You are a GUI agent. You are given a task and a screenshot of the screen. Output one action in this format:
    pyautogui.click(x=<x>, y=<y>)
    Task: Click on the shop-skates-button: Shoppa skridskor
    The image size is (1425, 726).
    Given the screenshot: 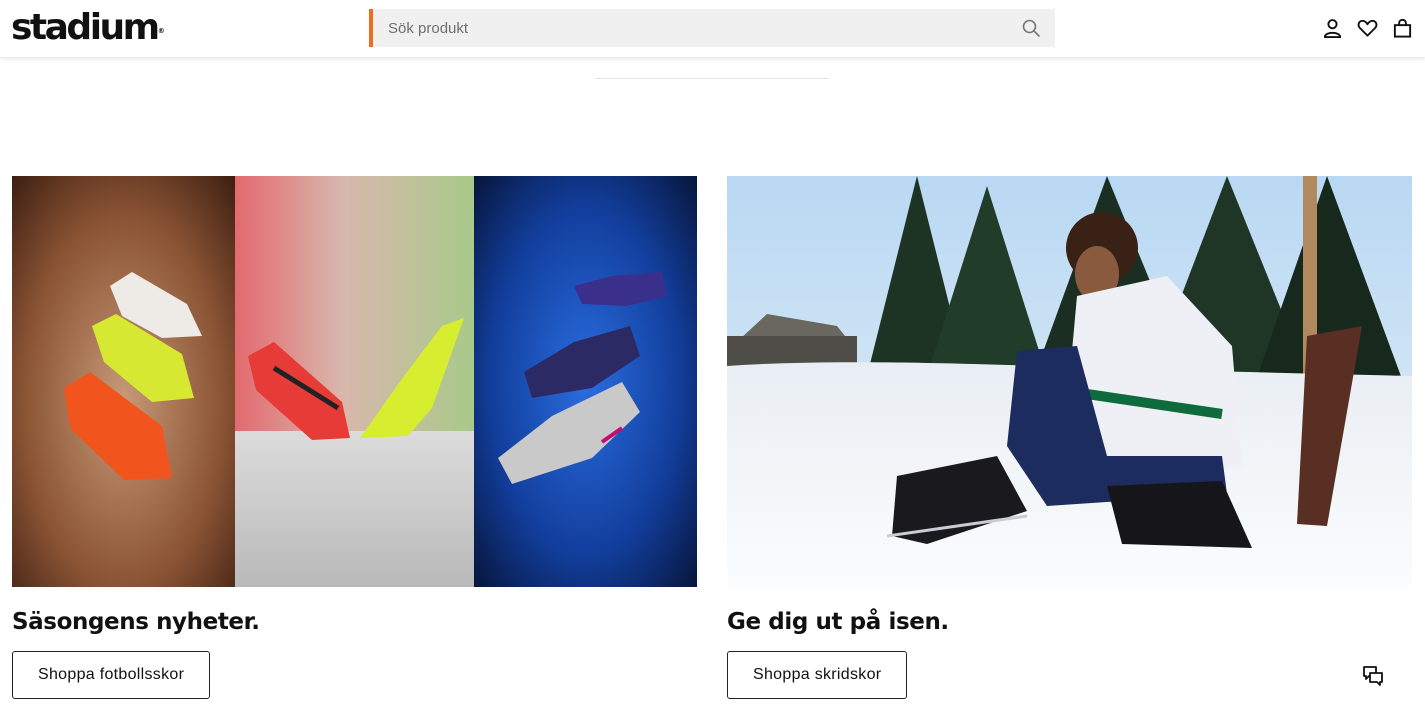 What is the action you would take?
    pyautogui.click(x=817, y=675)
    